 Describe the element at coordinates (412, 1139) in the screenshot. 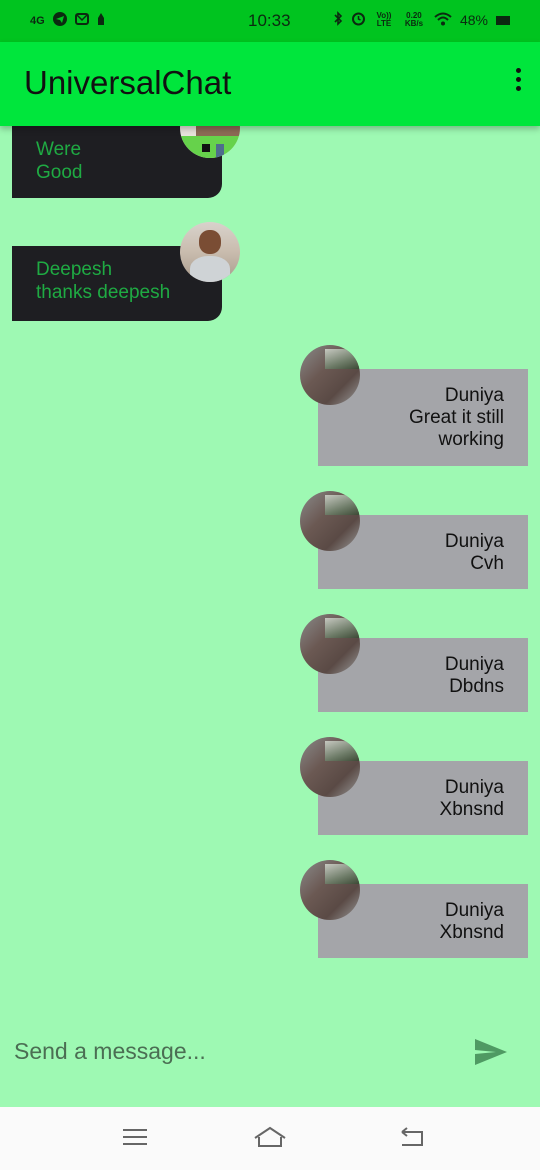

I see `back-icon` at that location.